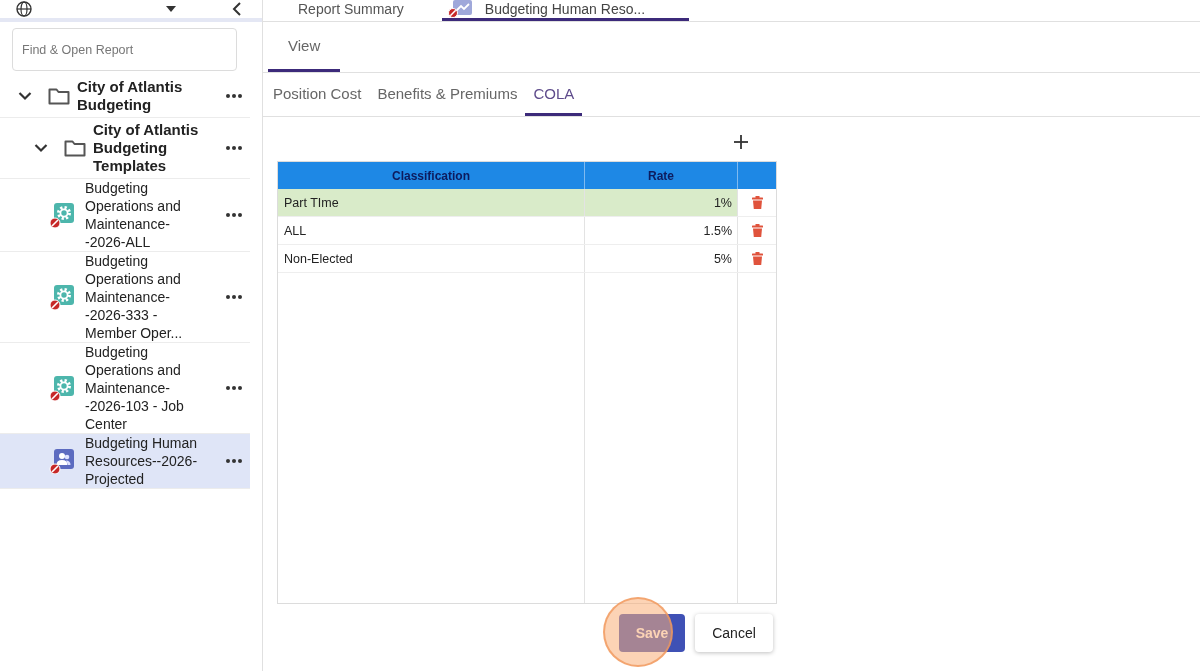 The height and width of the screenshot is (671, 1200). What do you see at coordinates (431, 258) in the screenshot?
I see `table-cell: Non-Elected` at bounding box center [431, 258].